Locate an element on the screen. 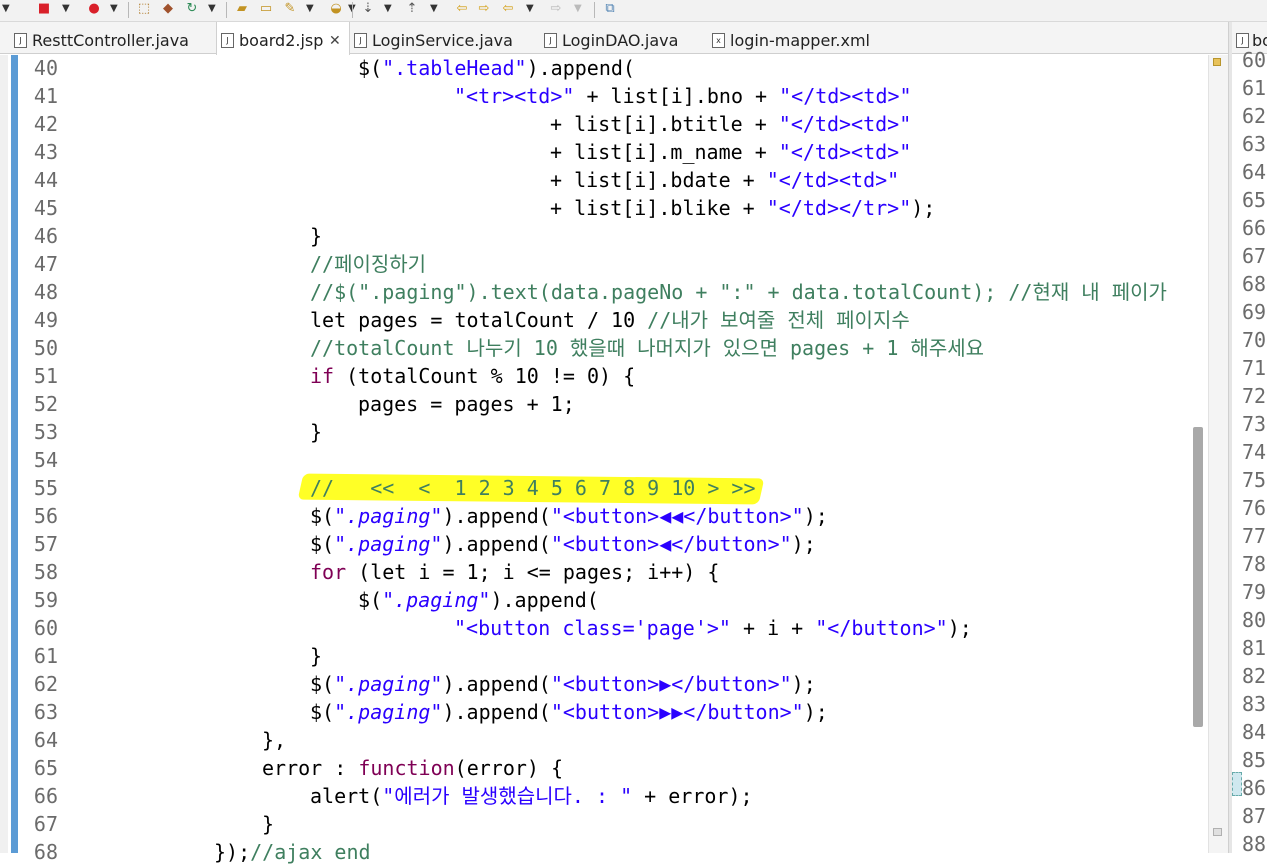  code-line-68: });//ajax end is located at coordinates (292, 852).